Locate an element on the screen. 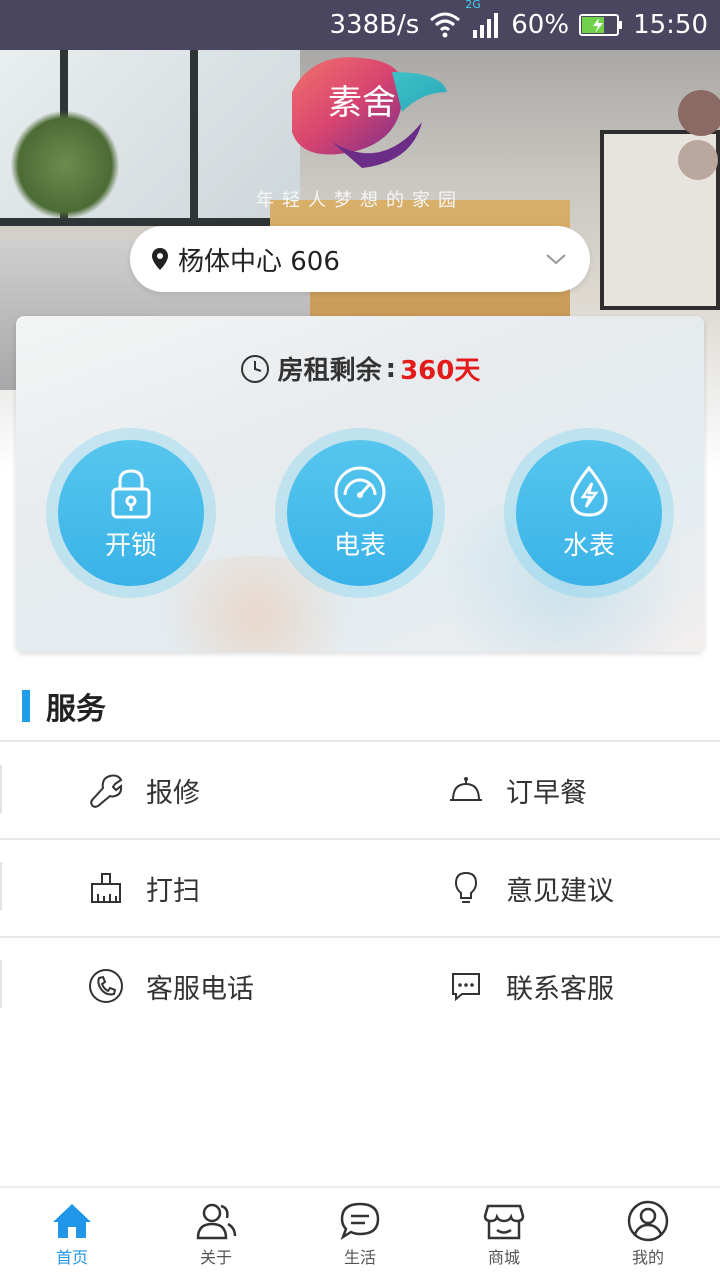  rent-value: 360天 is located at coordinates (440, 371).